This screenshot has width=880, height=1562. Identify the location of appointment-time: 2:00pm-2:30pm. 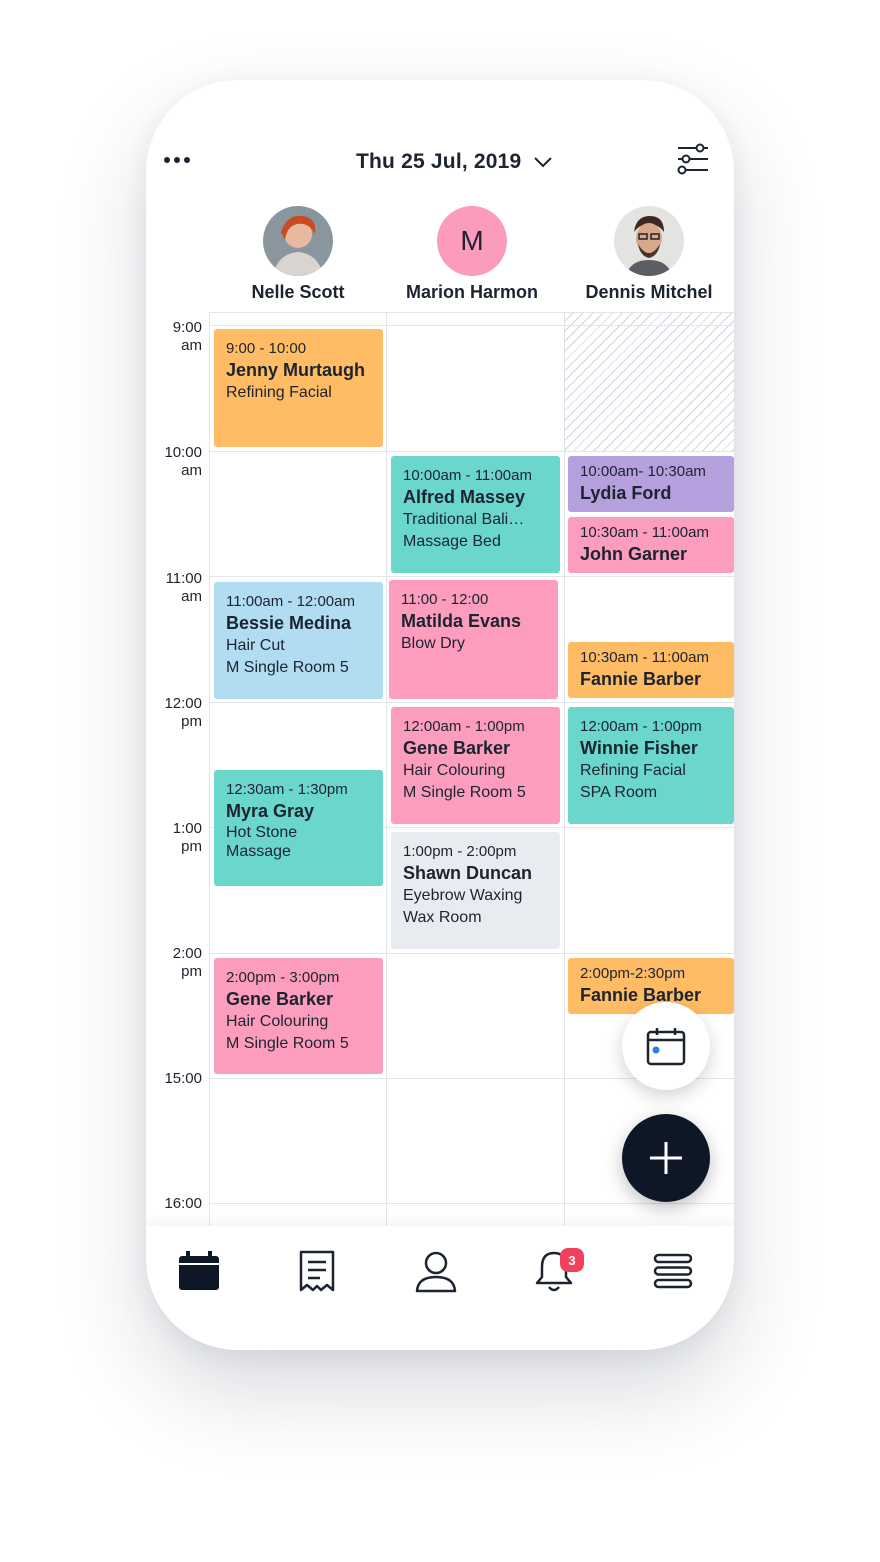
(633, 973).